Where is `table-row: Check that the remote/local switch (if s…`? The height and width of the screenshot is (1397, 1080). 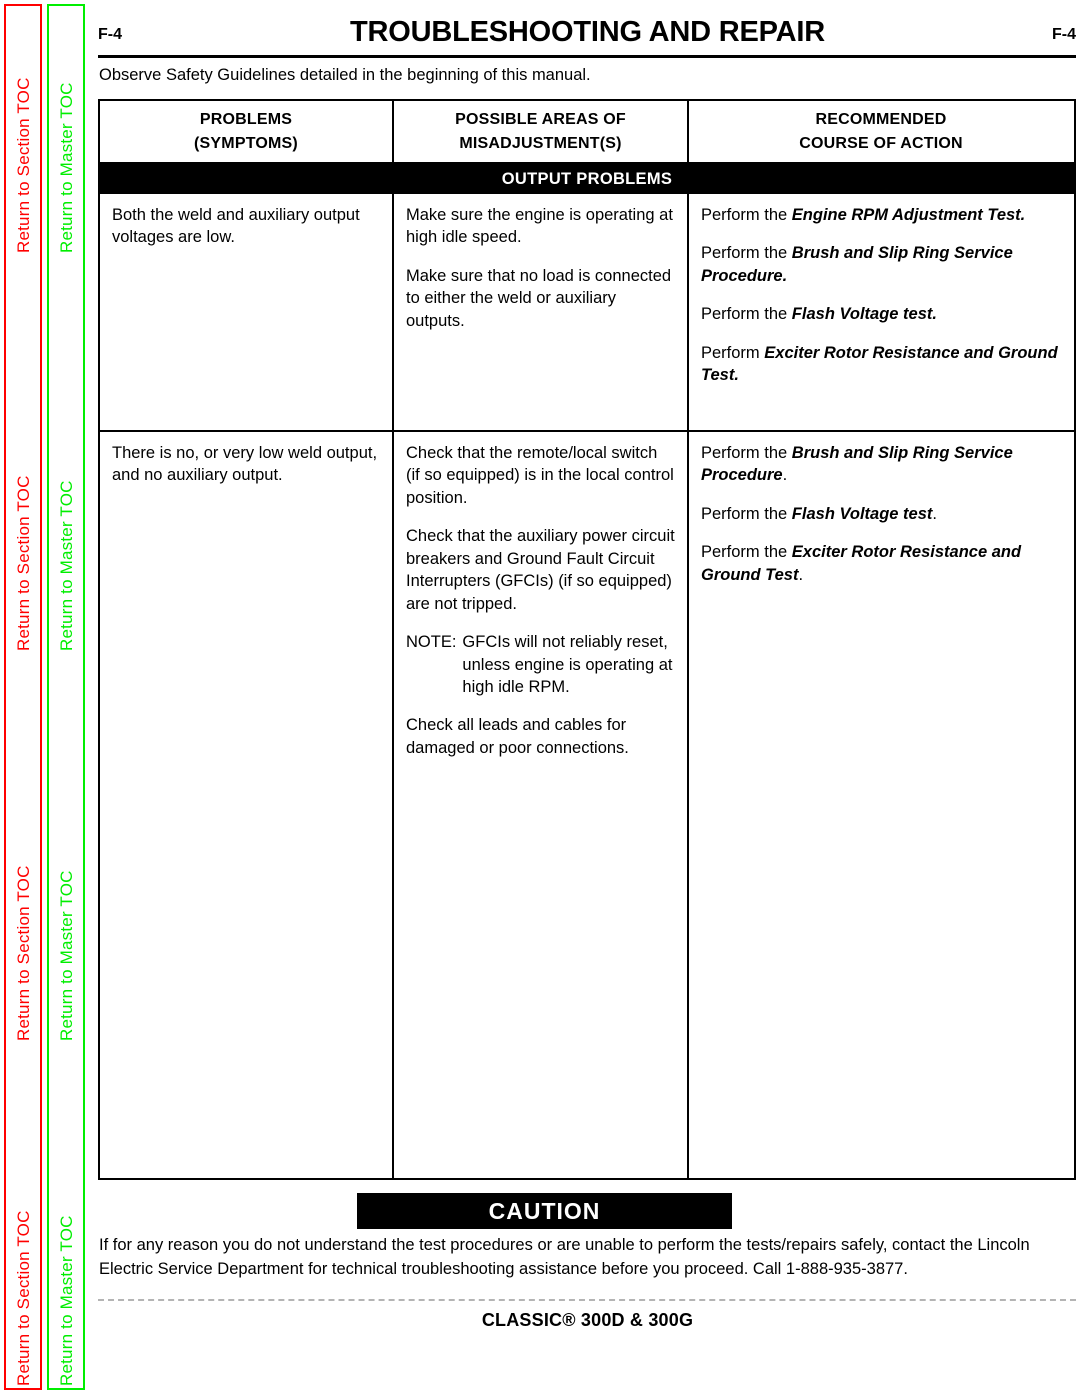
table-row: Check that the remote/local switch (if s… is located at coordinates (540, 805).